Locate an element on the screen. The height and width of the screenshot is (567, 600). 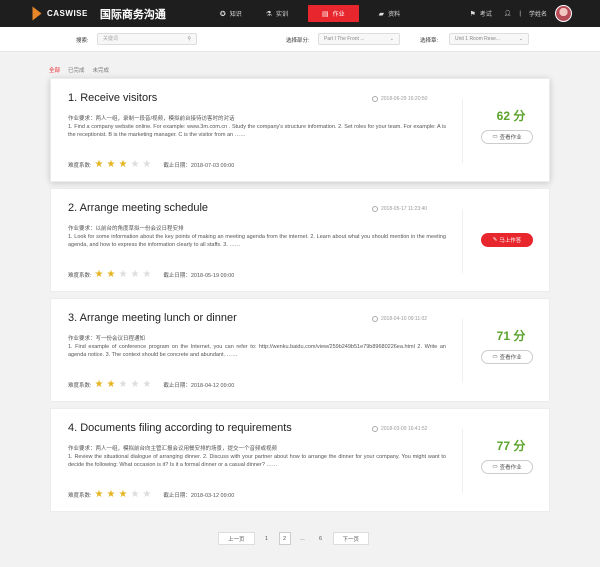
prev-page-button: 上一页 is located at coordinates (236, 538).